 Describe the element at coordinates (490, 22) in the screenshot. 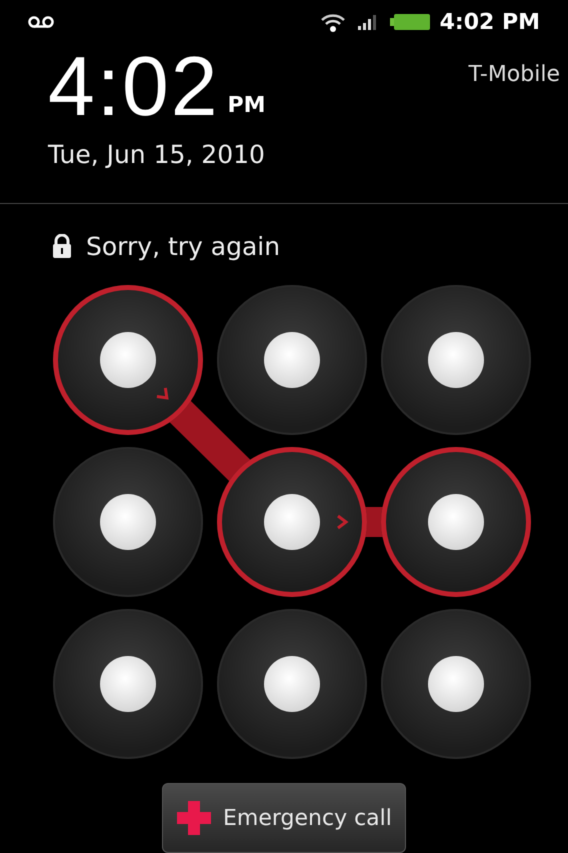

I see `status-time: 4:02 PM` at that location.